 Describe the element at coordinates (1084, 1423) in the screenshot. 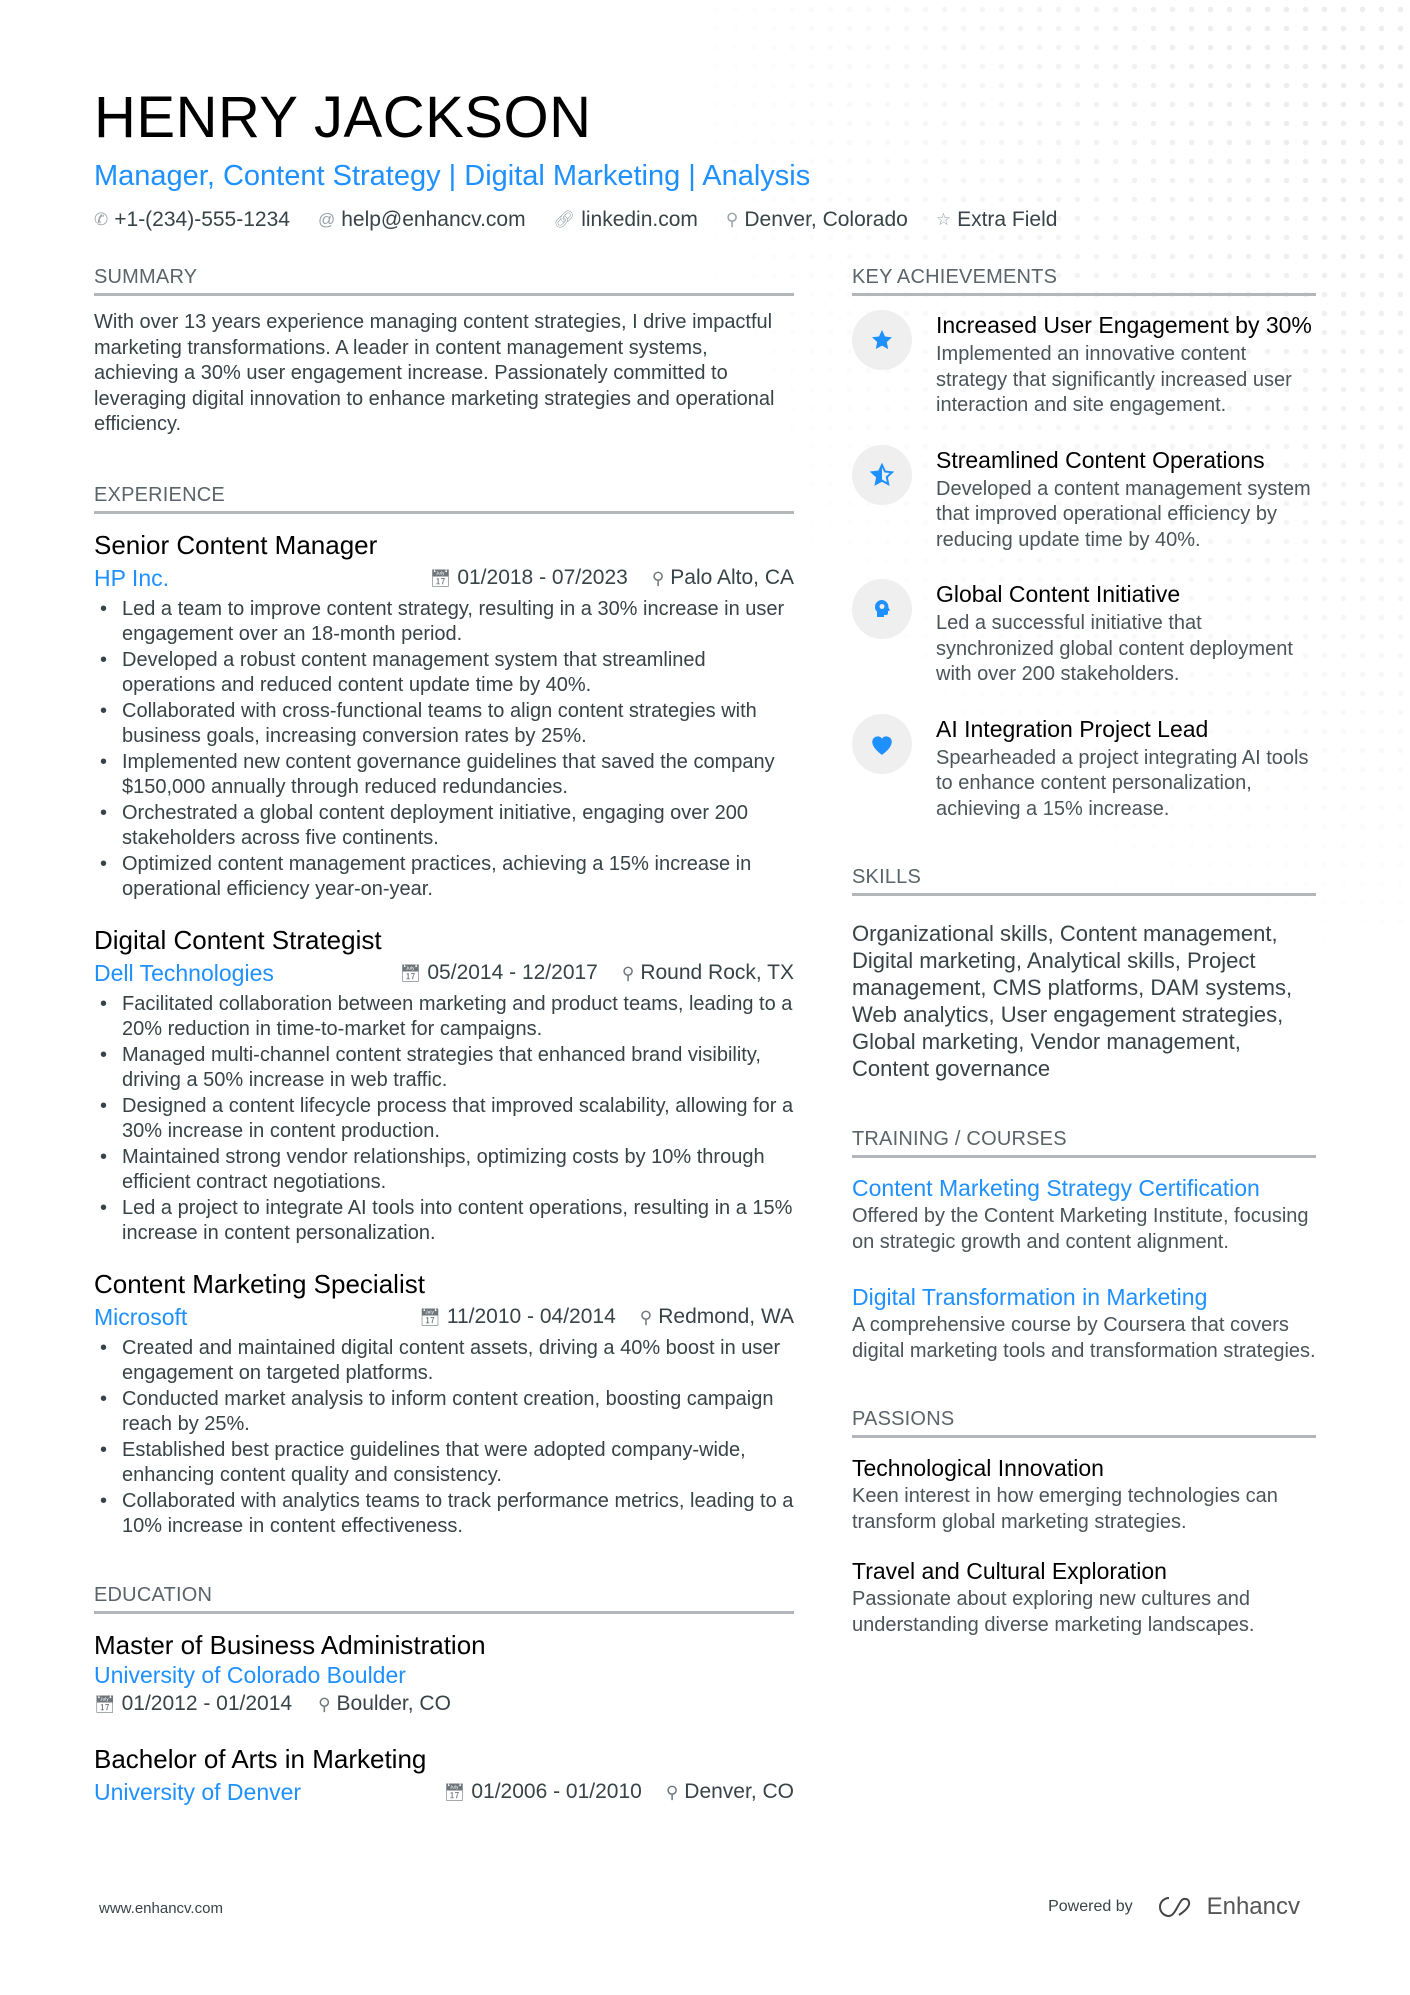

I see `section-heading-passions: PASSIONS` at that location.